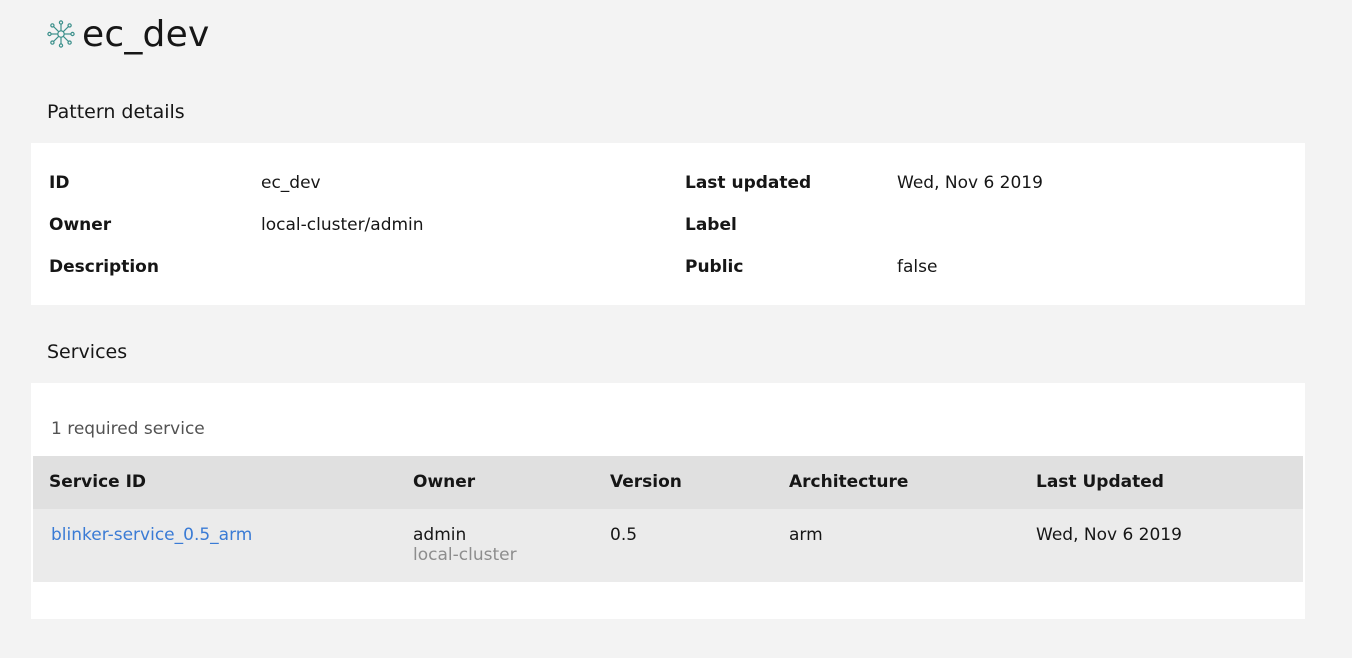  Describe the element at coordinates (1100, 482) in the screenshot. I see `column-header-last-updated: Last Updated` at that location.